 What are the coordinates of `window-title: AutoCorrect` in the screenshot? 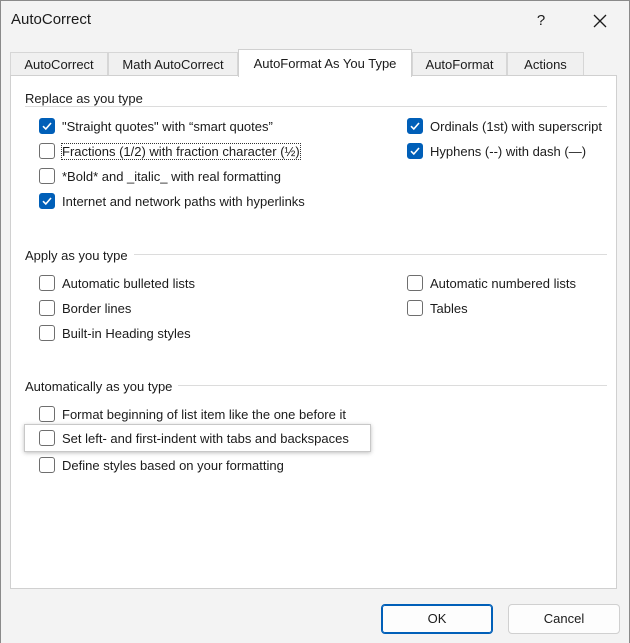 It's located at (51, 19).